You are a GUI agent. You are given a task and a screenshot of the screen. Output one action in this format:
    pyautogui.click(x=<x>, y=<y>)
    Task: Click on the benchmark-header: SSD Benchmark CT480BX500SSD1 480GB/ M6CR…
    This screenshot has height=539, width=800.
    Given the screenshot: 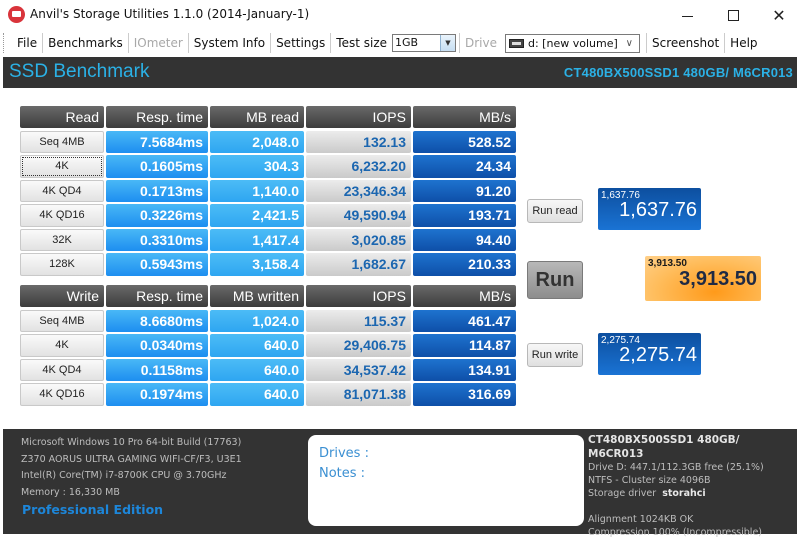 What is the action you would take?
    pyautogui.click(x=400, y=72)
    